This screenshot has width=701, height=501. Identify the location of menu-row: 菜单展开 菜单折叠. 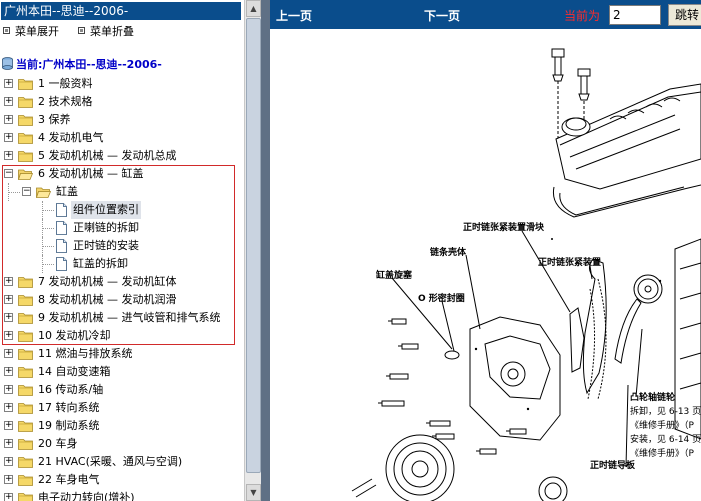
(122, 32).